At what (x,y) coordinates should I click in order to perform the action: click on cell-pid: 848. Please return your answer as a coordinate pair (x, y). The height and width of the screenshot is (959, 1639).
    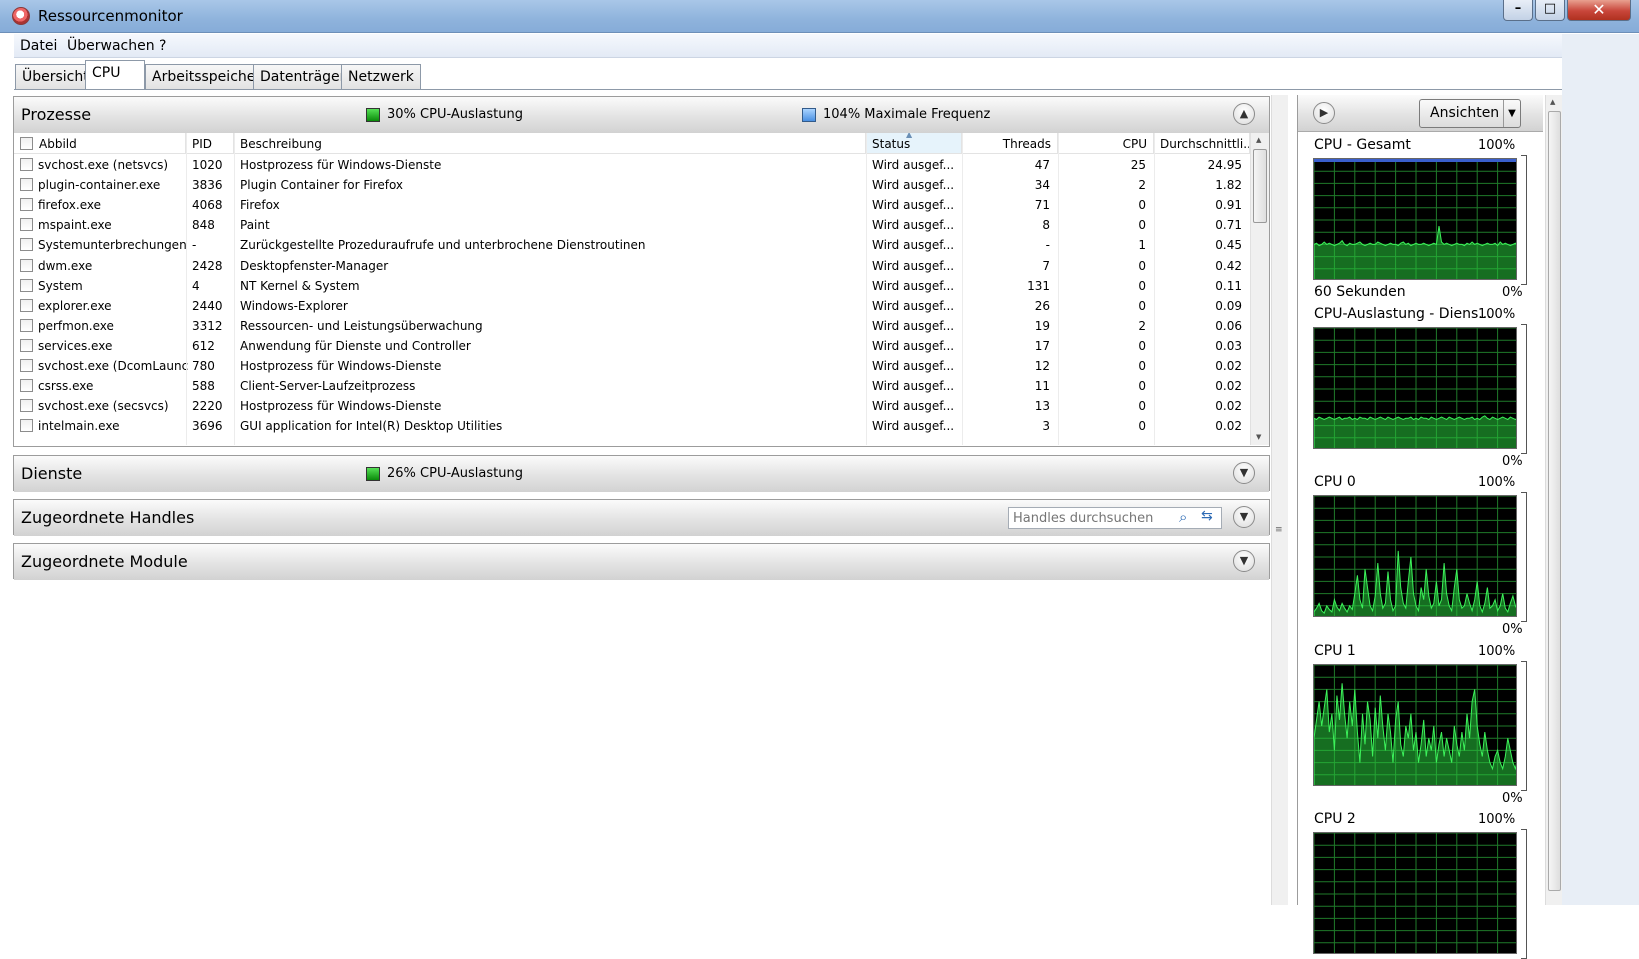
    Looking at the image, I should click on (203, 225).